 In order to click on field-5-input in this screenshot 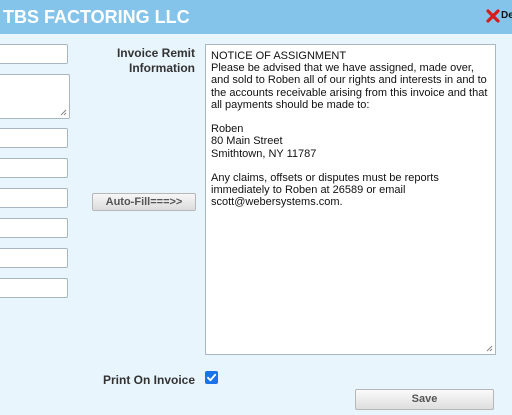, I will do `click(34, 228)`.